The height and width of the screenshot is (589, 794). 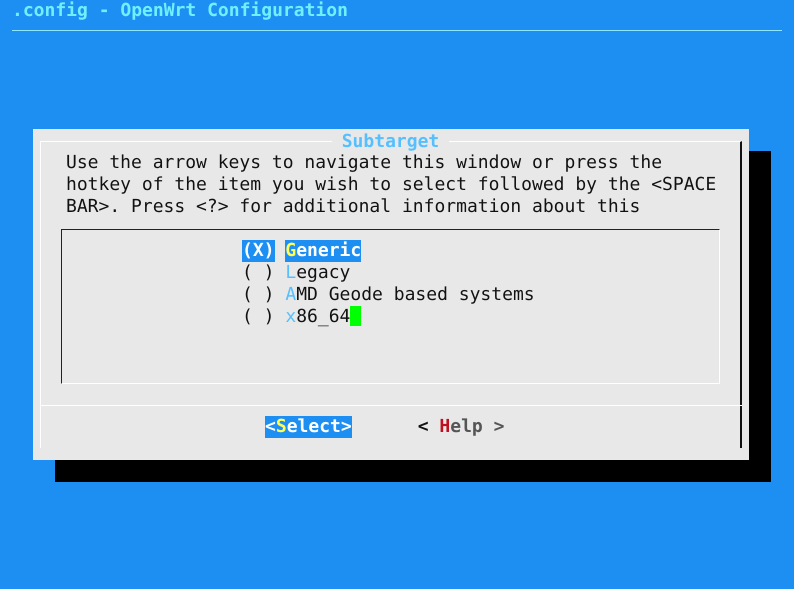 I want to click on window-title: .config - OpenWrt Configuration, so click(x=180, y=11).